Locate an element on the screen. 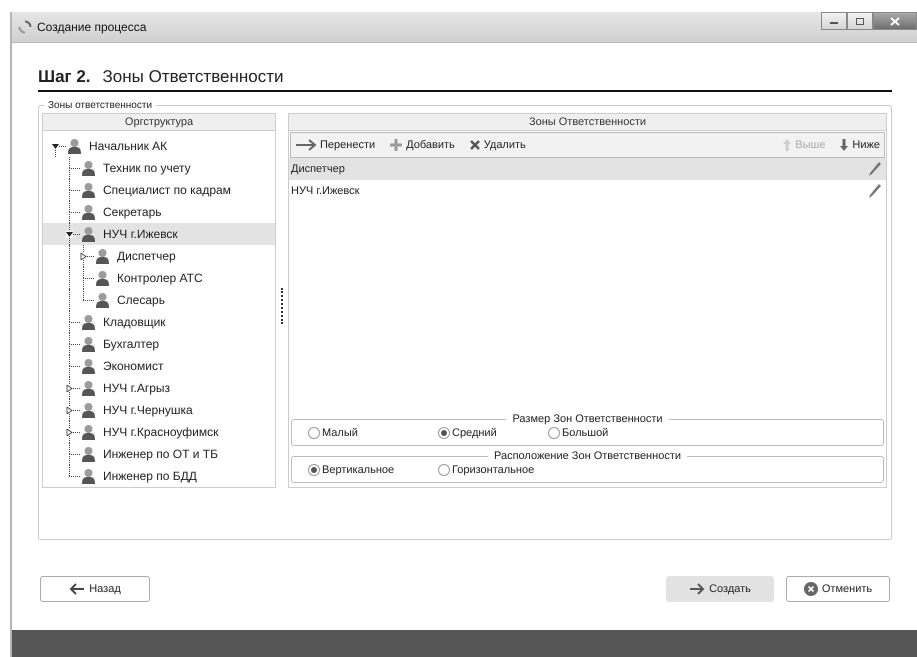  column-header: Зоны Ответственности is located at coordinates (587, 122).